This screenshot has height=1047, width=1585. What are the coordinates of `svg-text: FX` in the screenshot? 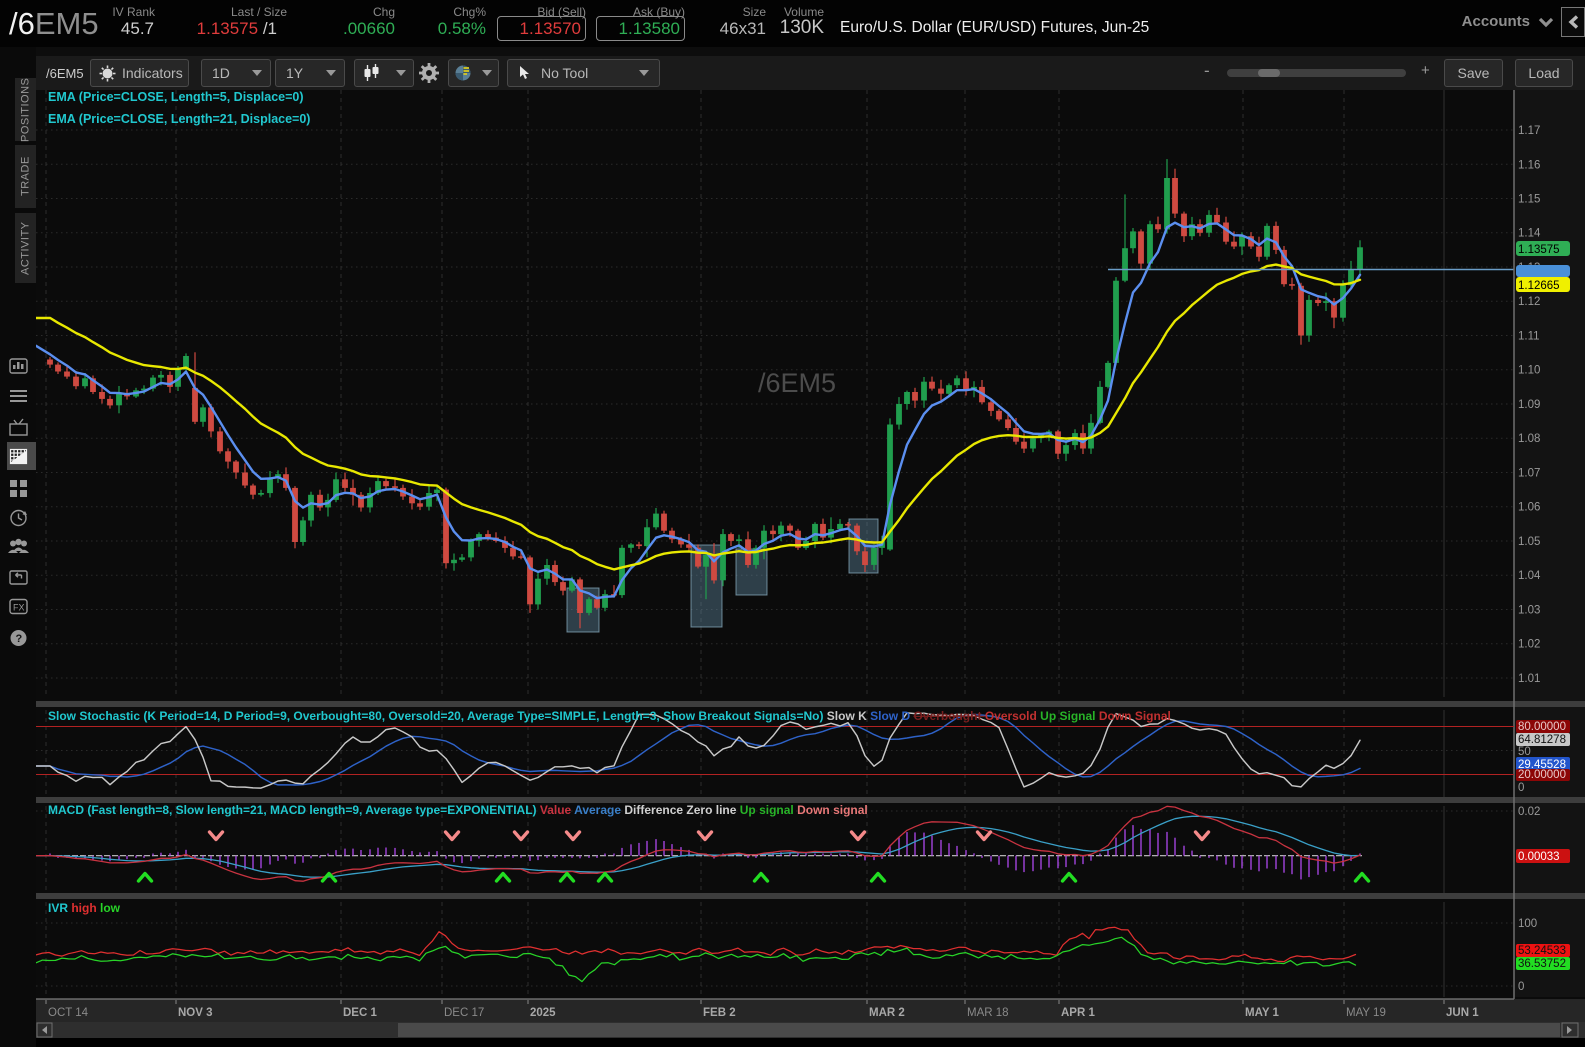 It's located at (19, 608).